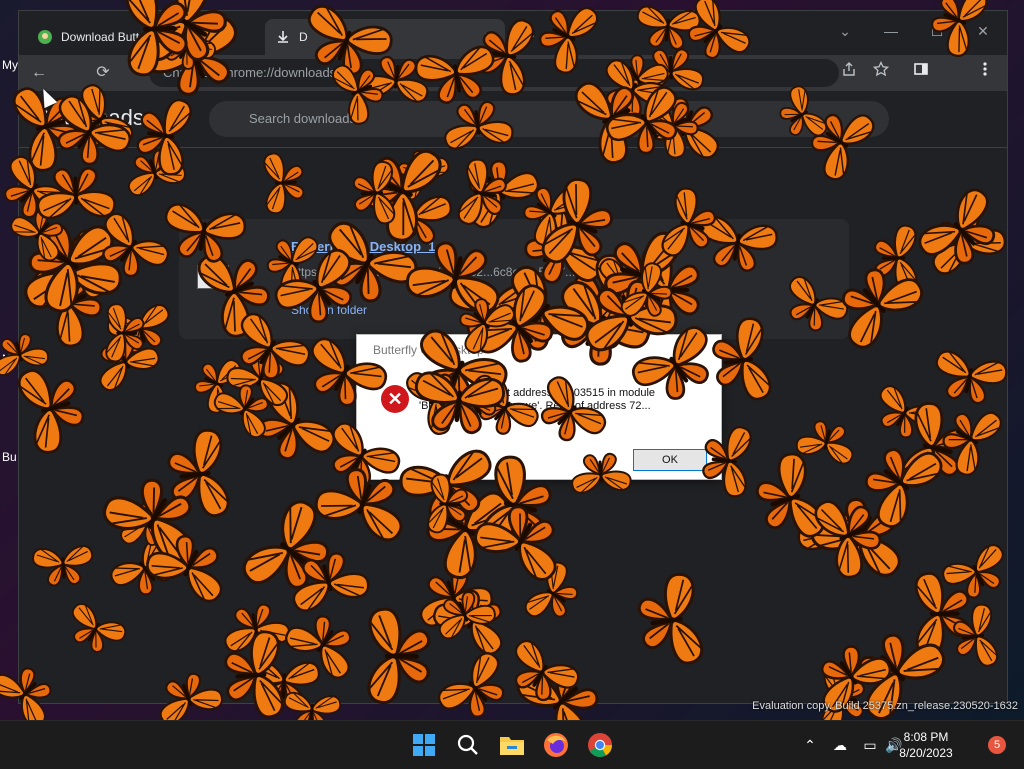 Image resolution: width=1024 pixels, height=769 pixels. Describe the element at coordinates (103, 73) in the screenshot. I see `reload-button: ⟳` at that location.